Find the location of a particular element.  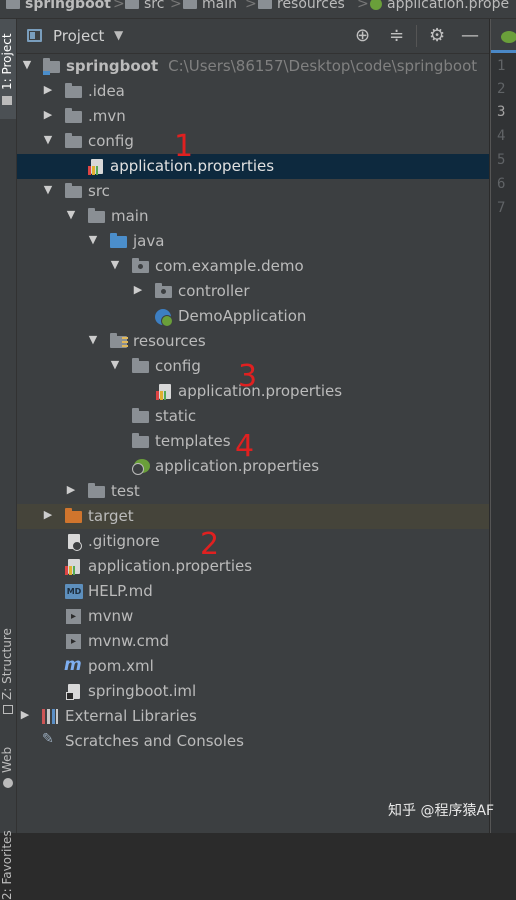

breadcrumb-item-main: main is located at coordinates (210, 7).